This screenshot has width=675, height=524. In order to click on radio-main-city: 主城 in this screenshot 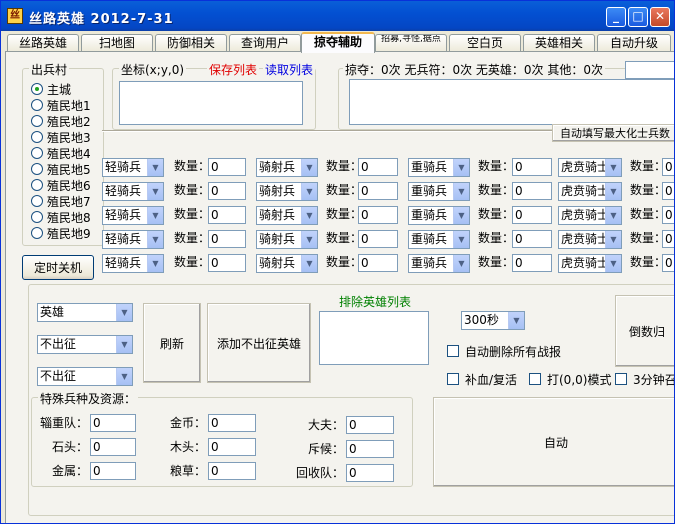, I will do `click(51, 89)`.